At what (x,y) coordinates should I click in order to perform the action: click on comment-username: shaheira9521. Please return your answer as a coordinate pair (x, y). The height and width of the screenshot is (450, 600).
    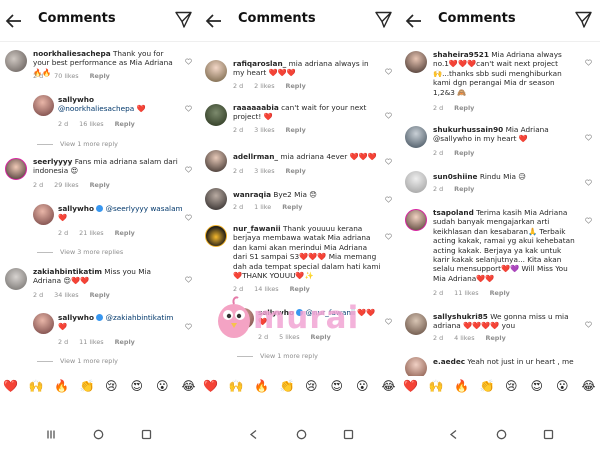
    Looking at the image, I should click on (461, 54).